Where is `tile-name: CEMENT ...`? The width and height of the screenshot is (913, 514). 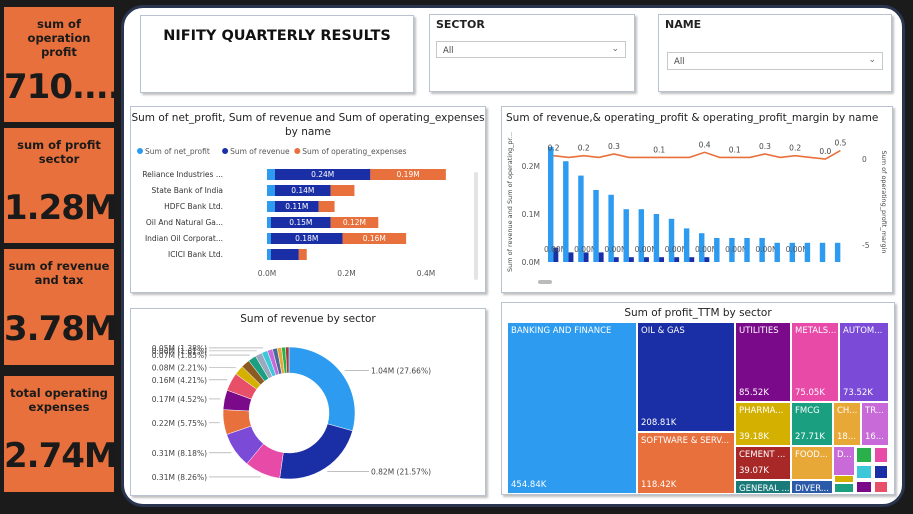
tile-name: CEMENT ... is located at coordinates (762, 455).